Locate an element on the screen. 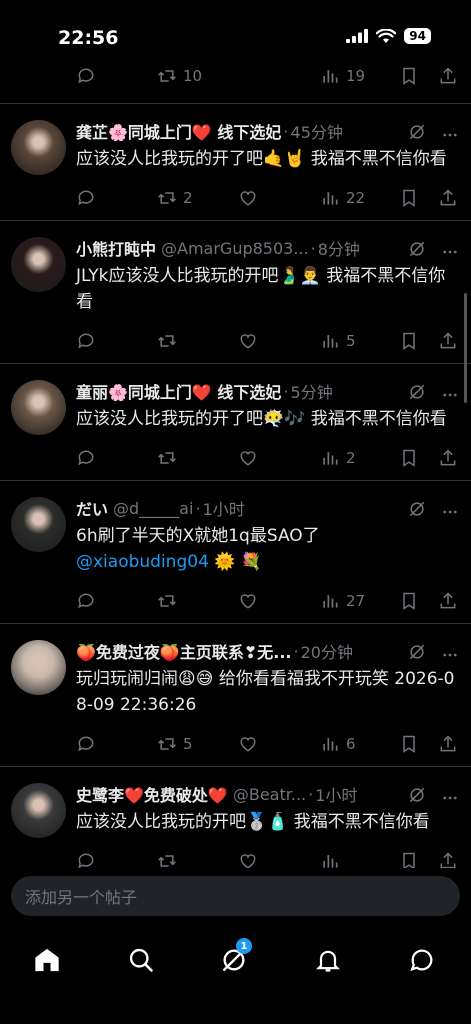 The width and height of the screenshot is (471, 1024). post-meta: 小熊打盹中 @AmarGup8503... · 8分钟 is located at coordinates (266, 248).